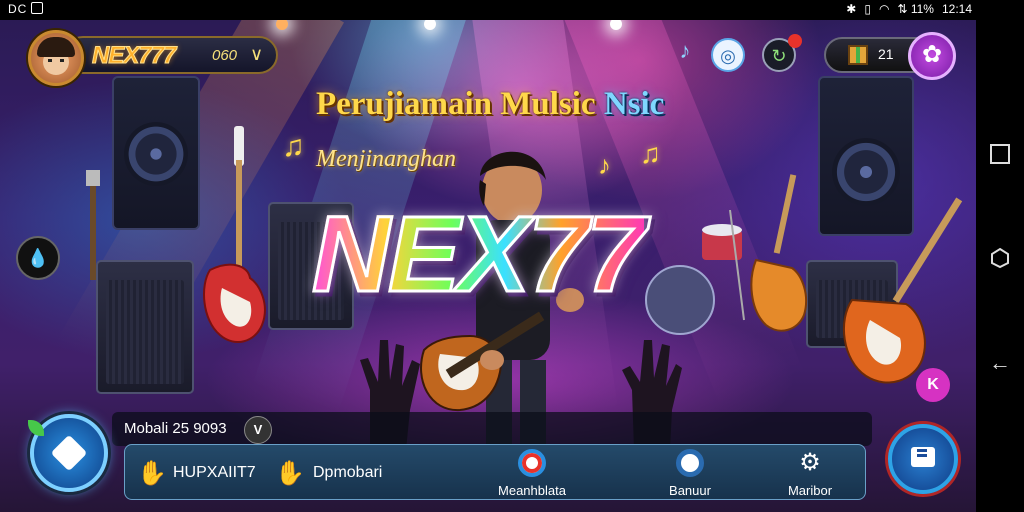 This screenshot has height=512, width=1024. I want to click on water-drop-button: 💧, so click(38, 258).